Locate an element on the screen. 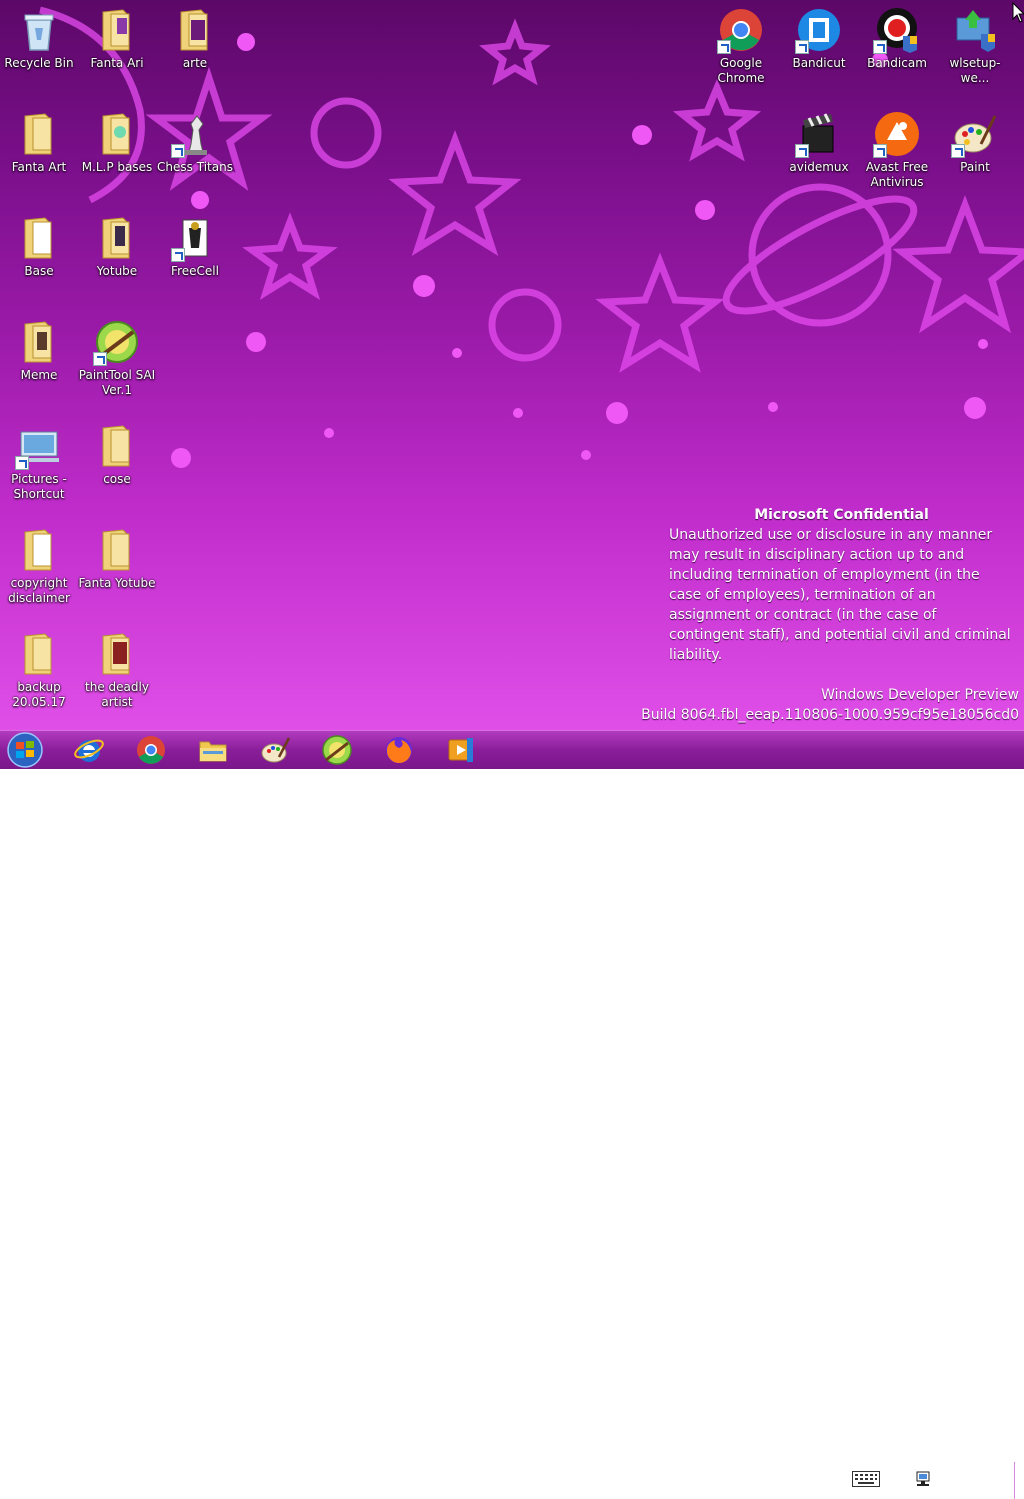 The height and width of the screenshot is (1499, 1024). windows-logo-icon is located at coordinates (25, 750).